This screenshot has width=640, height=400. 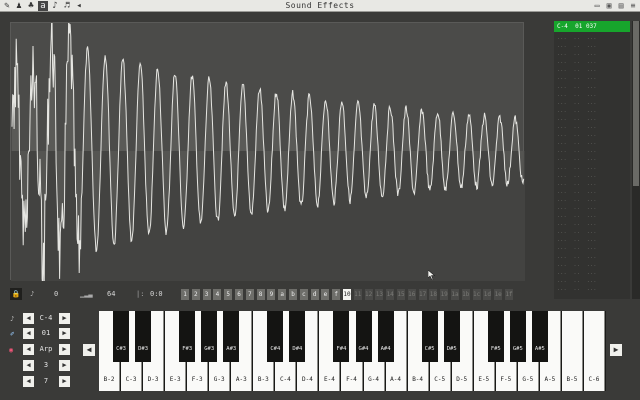 I want to click on speed-value: 0, so click(x=56, y=294).